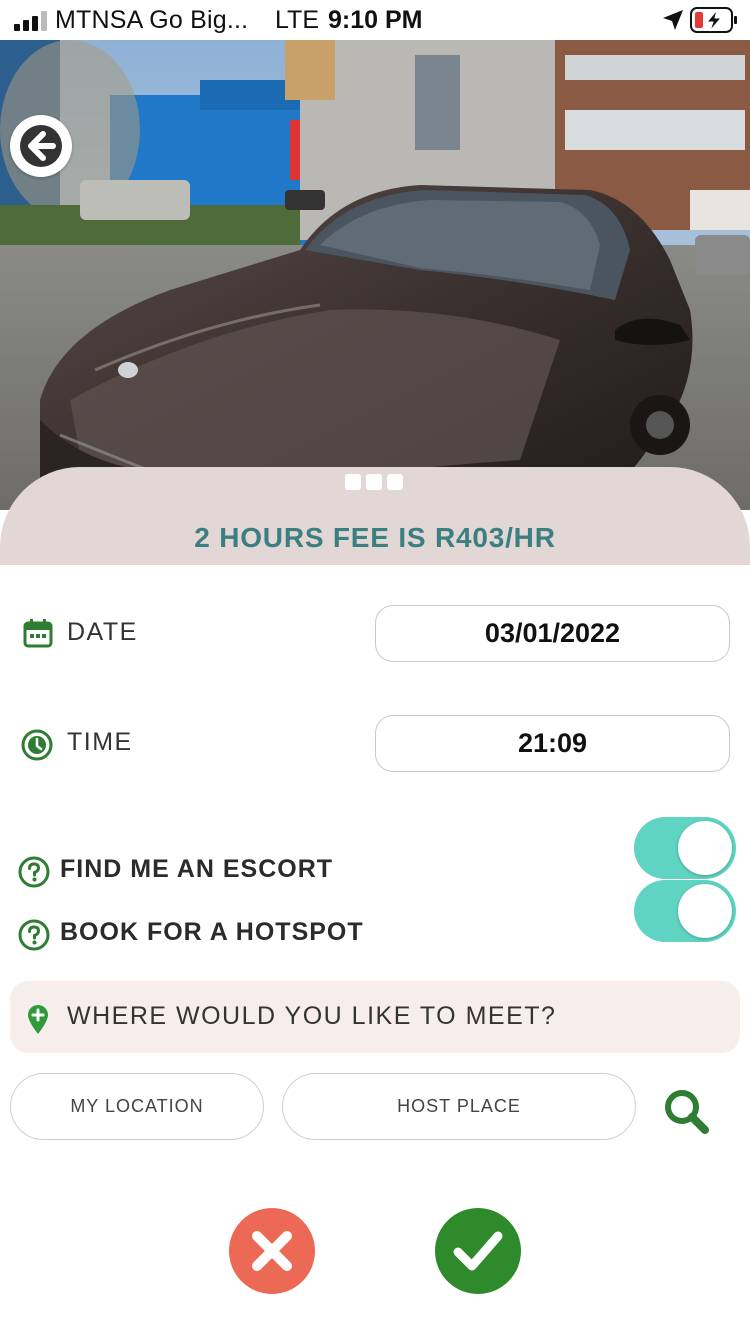  Describe the element at coordinates (375, 537) in the screenshot. I see `fee-text: 2 HOURS FEE IS R403/HR` at that location.